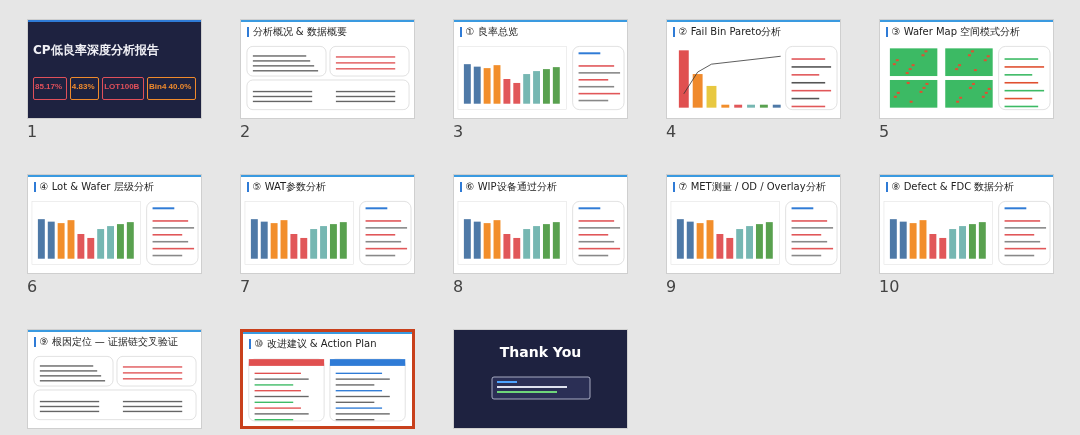 This screenshot has height=435, width=1080. What do you see at coordinates (299, 32) in the screenshot?
I see `slide-title: 分析概况 & 数据概要` at bounding box center [299, 32].